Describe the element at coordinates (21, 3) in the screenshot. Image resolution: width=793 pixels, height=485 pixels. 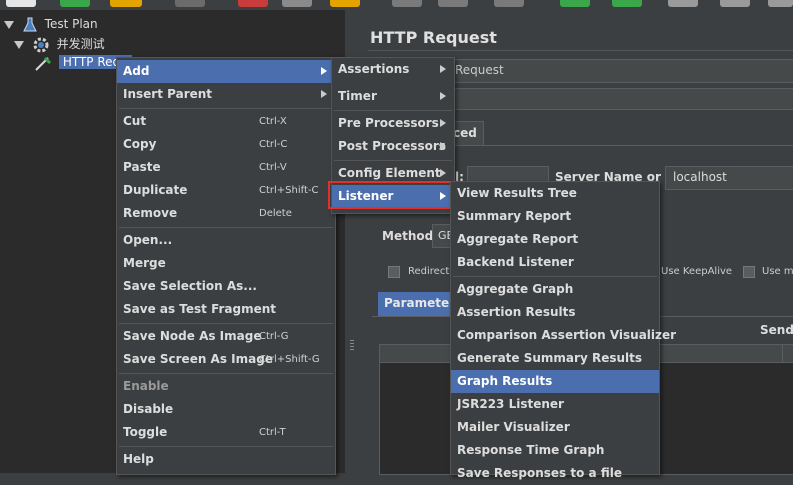
I see `new-icon` at that location.